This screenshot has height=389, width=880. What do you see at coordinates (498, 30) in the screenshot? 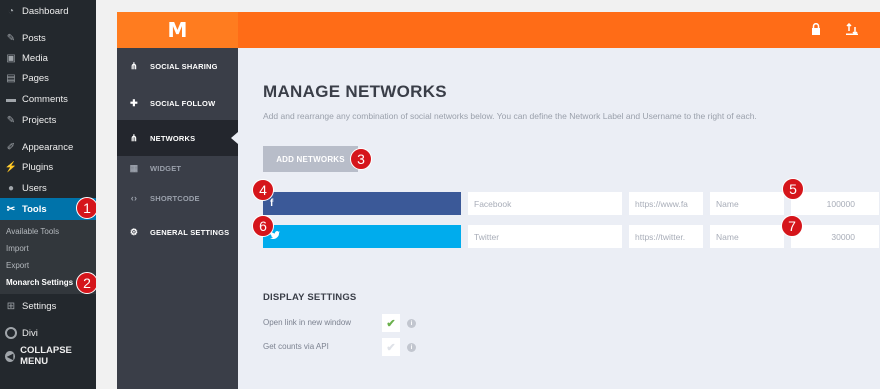
I see `monarch-header: M` at bounding box center [498, 30].